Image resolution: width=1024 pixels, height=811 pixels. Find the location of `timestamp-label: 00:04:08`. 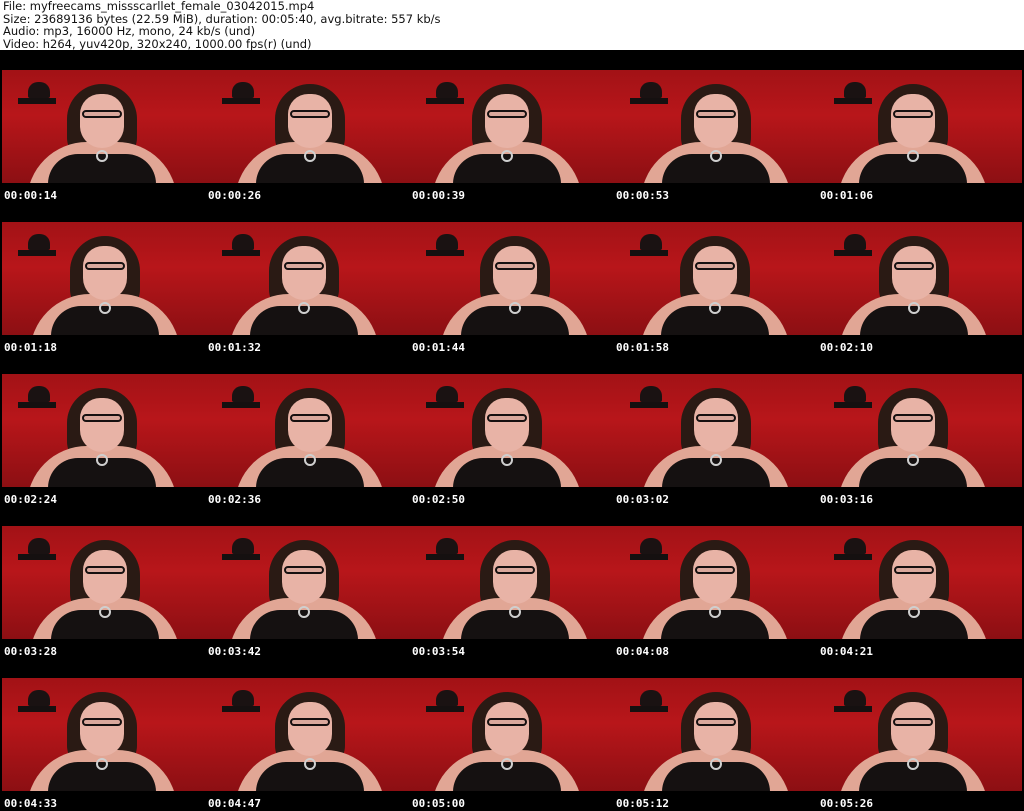

timestamp-label: 00:04:08 is located at coordinates (642, 651).